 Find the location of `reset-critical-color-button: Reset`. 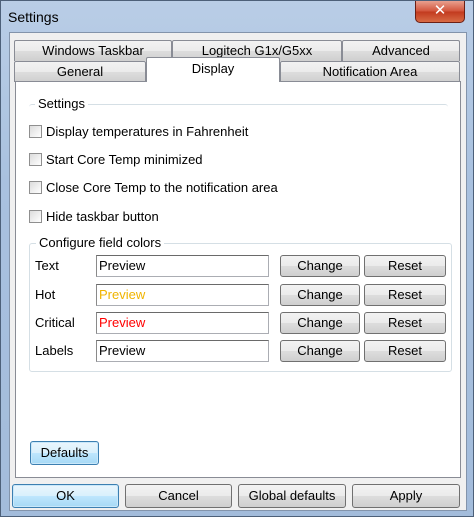

reset-critical-color-button: Reset is located at coordinates (405, 323).